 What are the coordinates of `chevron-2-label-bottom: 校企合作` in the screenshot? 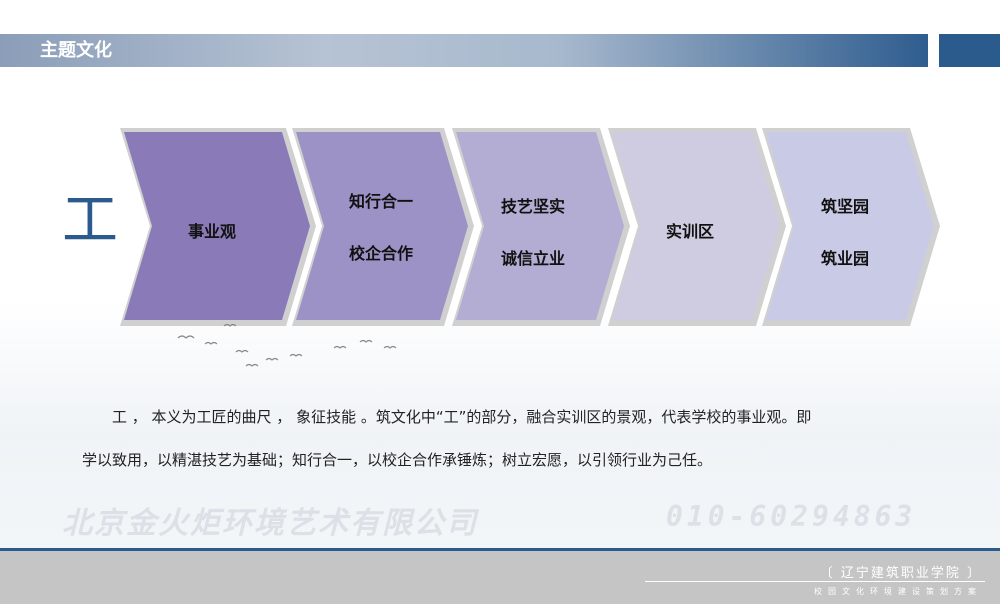 It's located at (380, 253).